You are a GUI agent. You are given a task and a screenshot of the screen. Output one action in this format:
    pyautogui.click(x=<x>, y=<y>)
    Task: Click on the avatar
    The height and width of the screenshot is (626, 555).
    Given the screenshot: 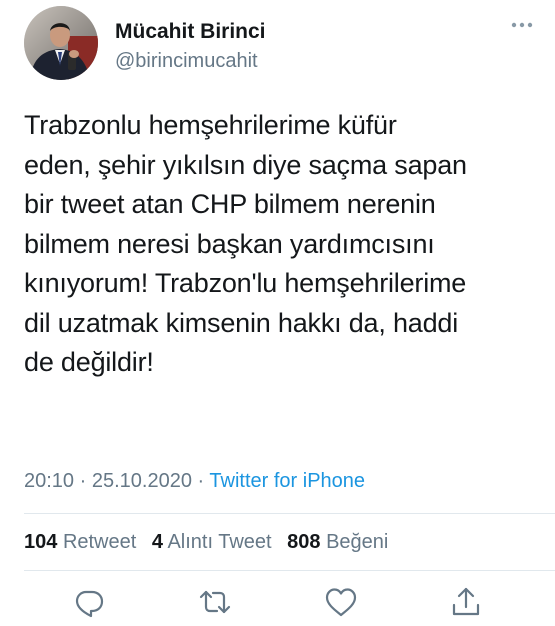 What is the action you would take?
    pyautogui.click(x=61, y=43)
    